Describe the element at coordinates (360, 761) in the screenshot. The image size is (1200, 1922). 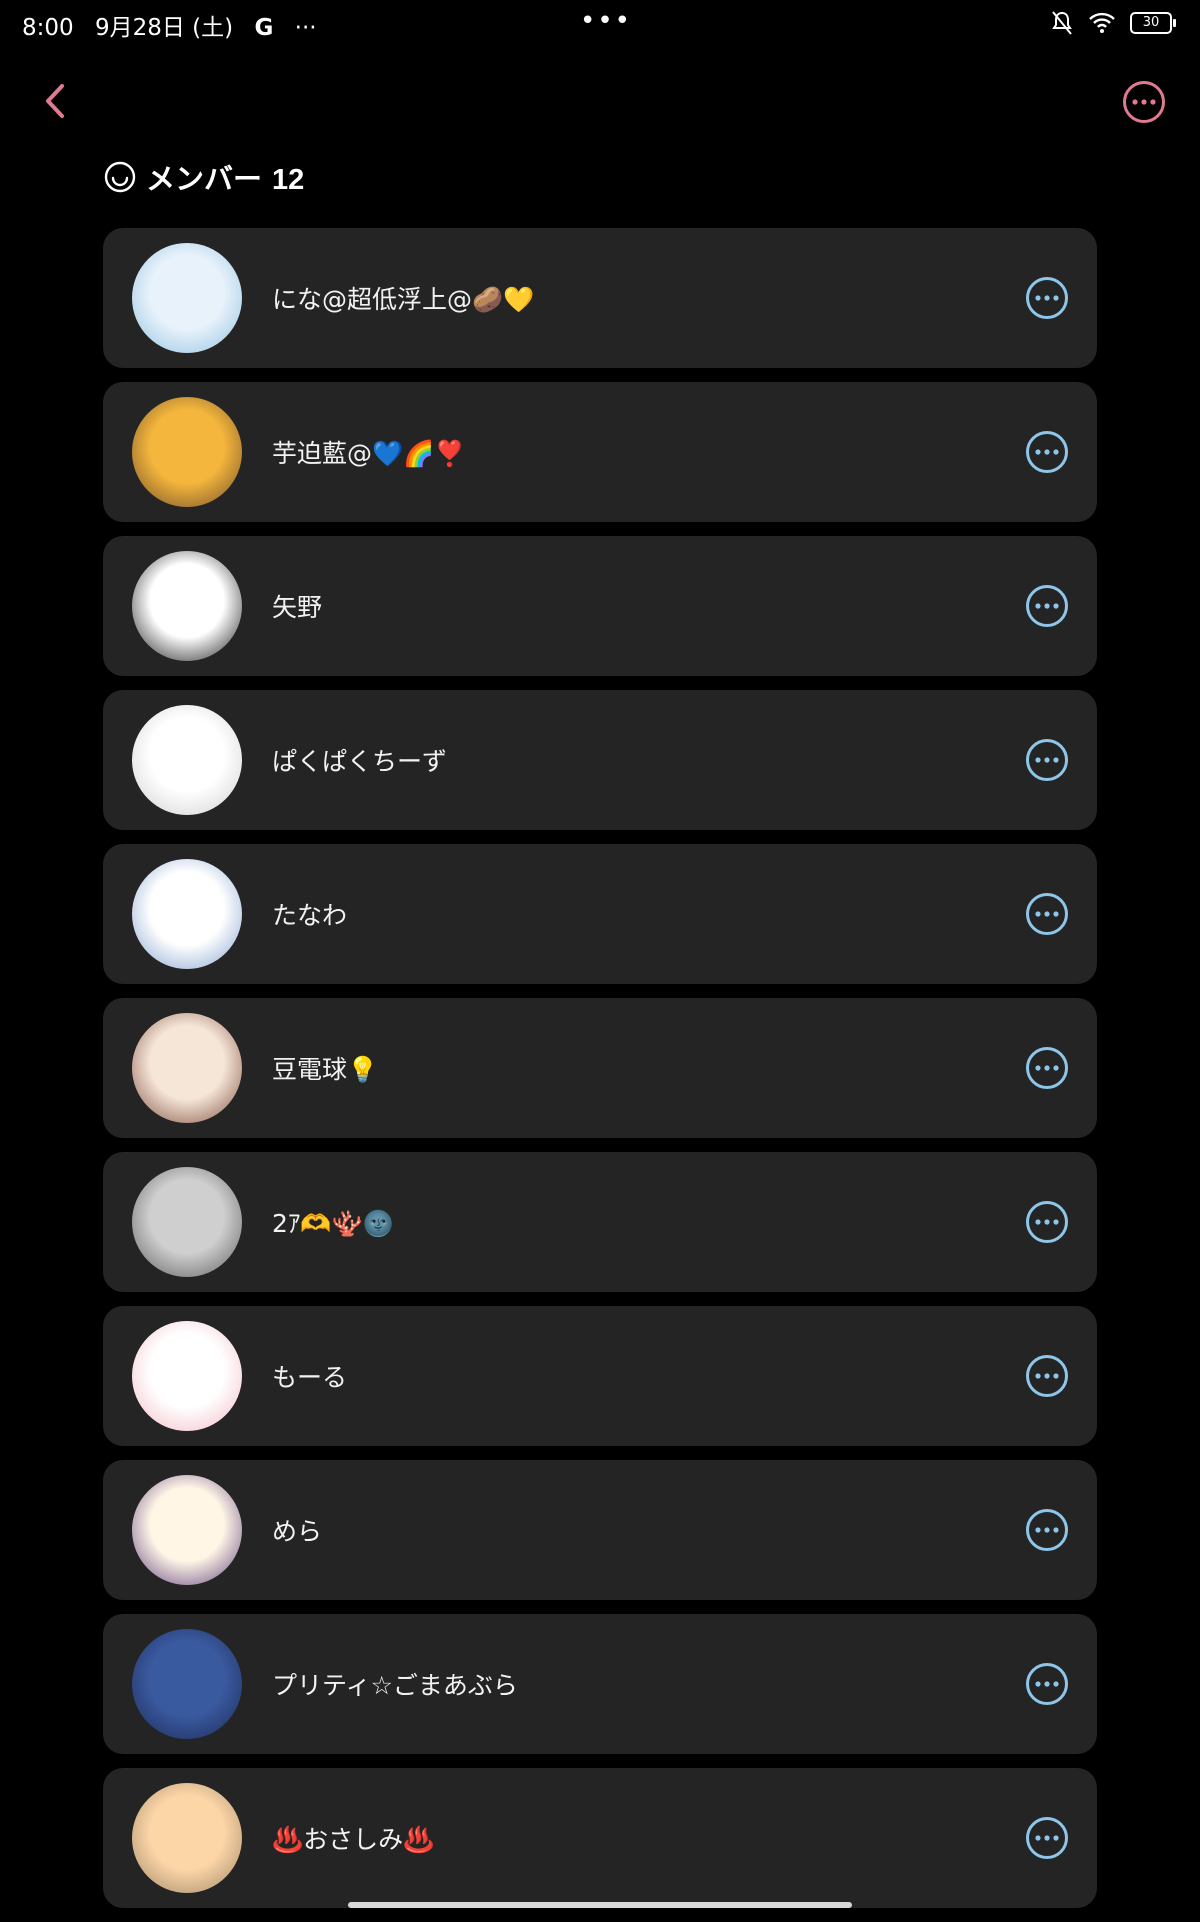
I see `member-name: ぱくぱくちーず` at that location.